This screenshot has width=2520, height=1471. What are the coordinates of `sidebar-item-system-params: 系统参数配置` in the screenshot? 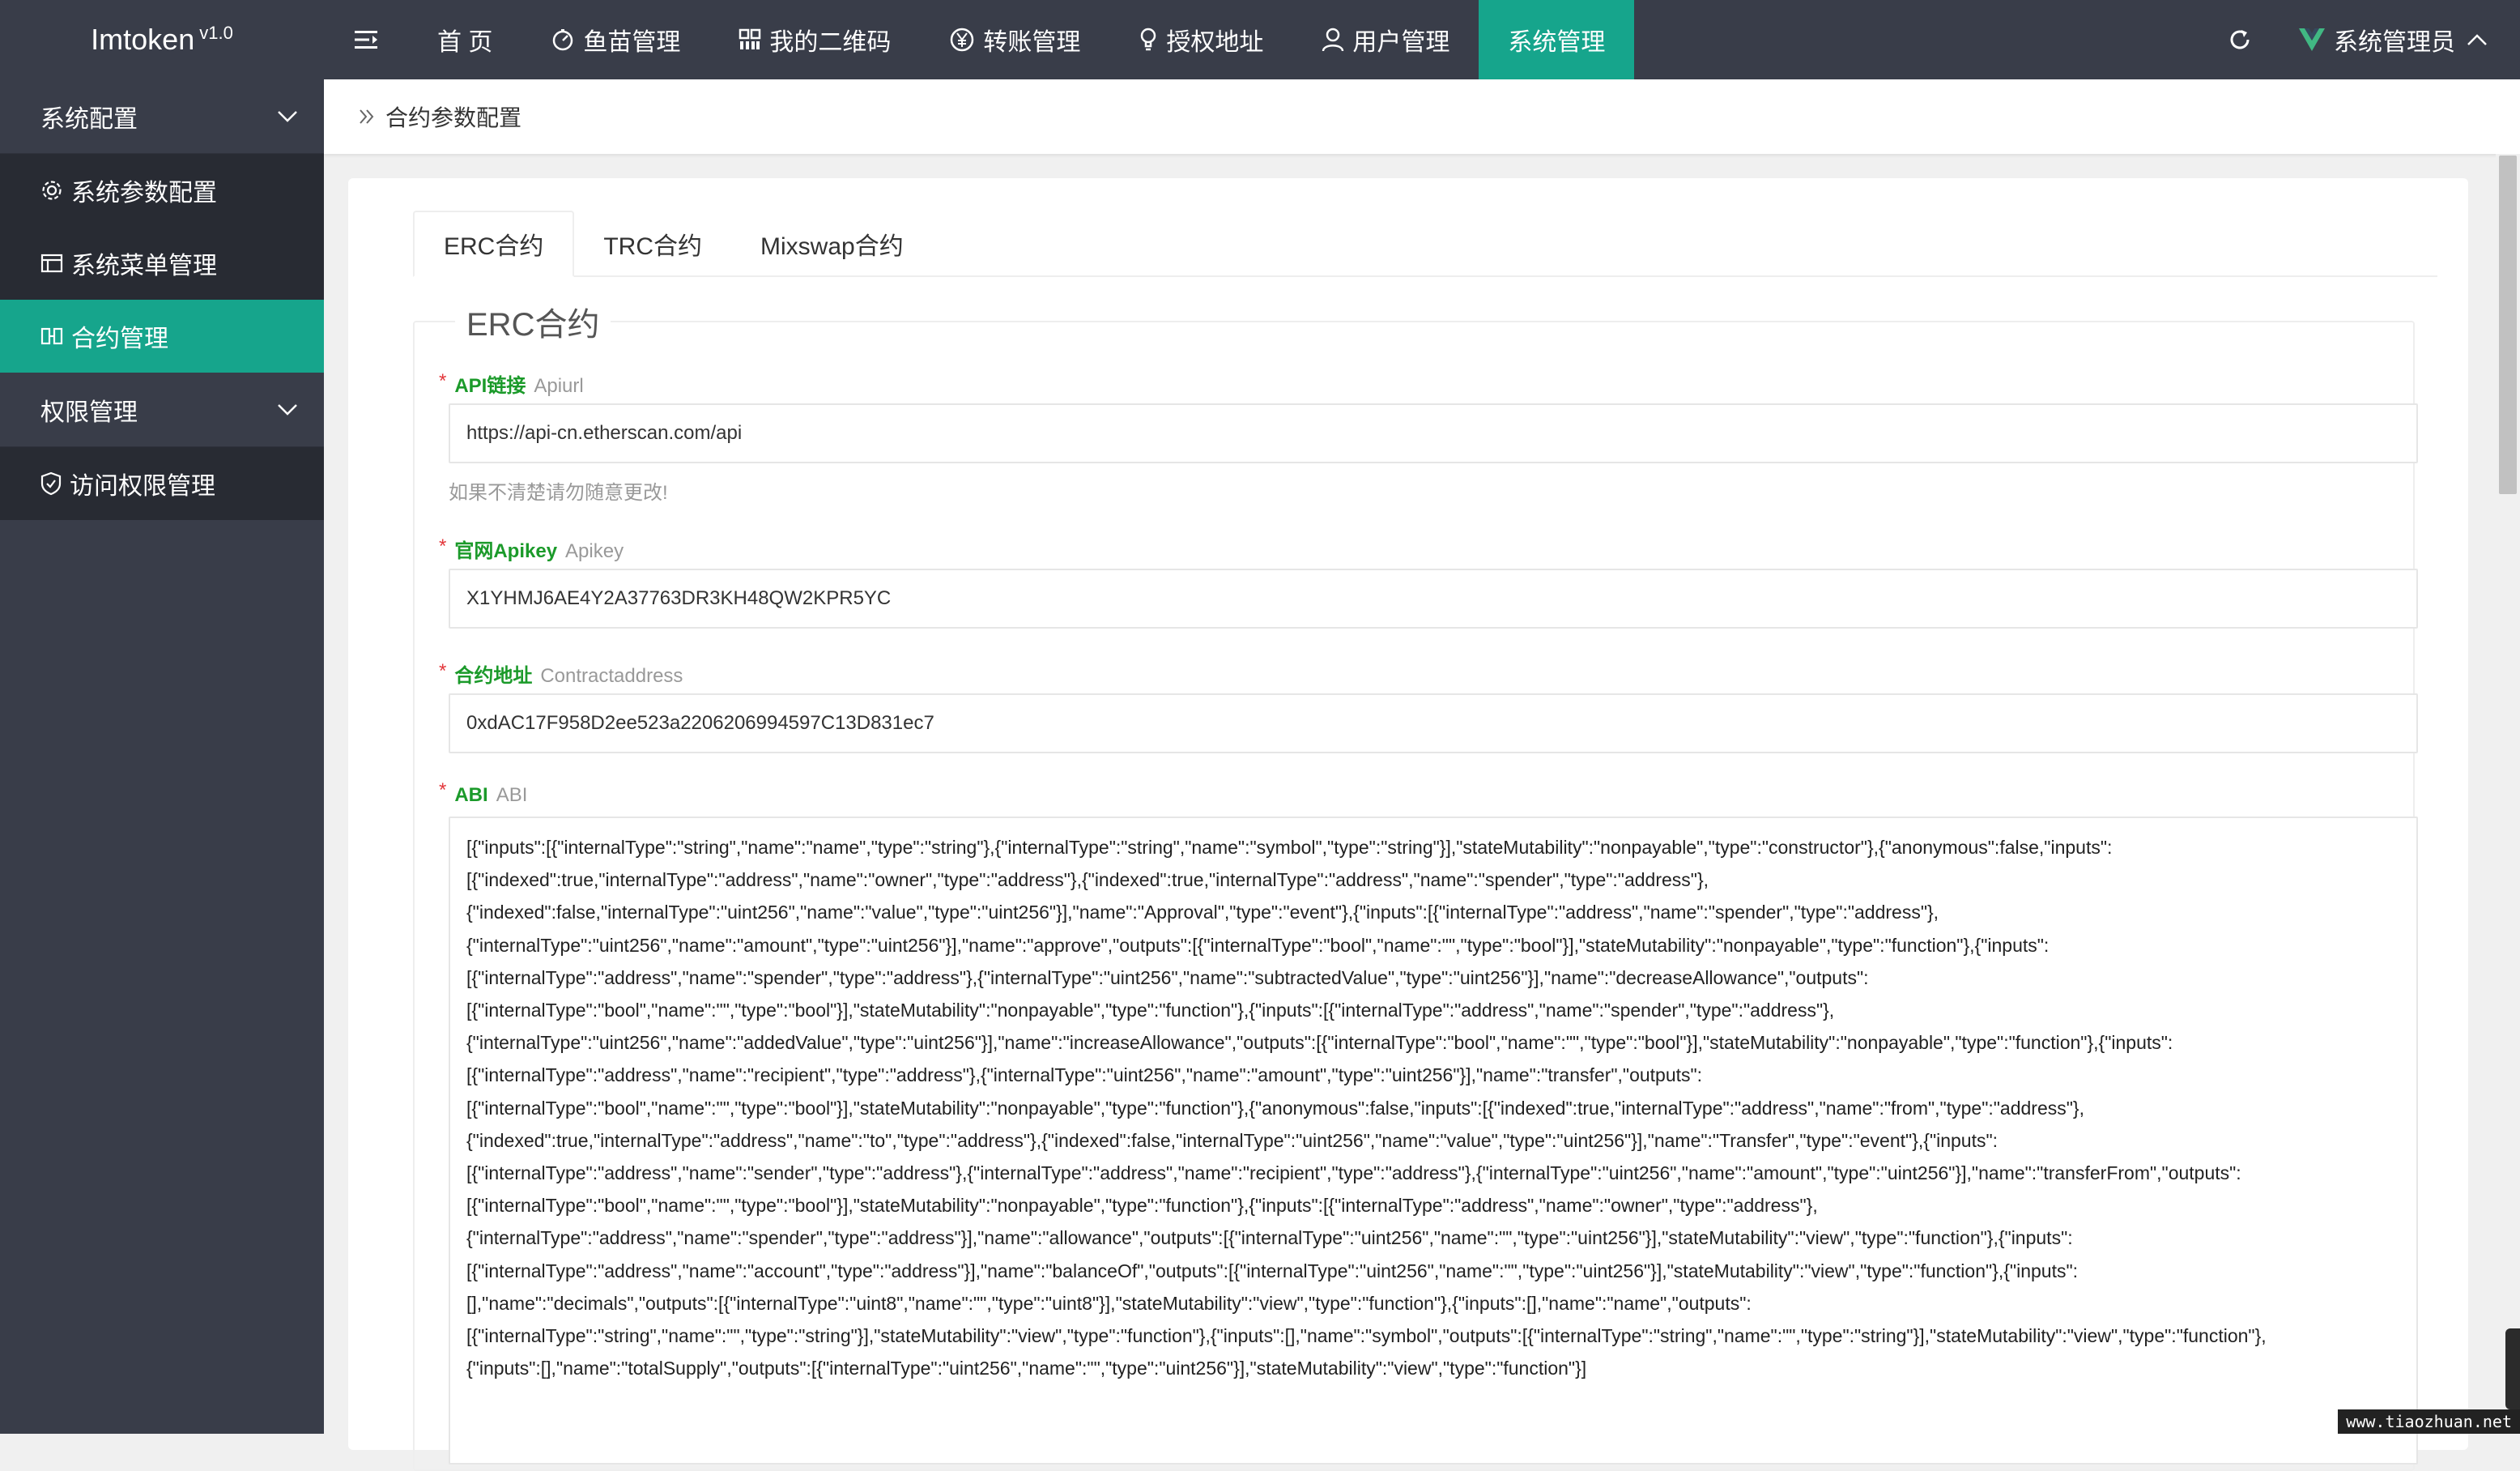 It's located at (162, 190).